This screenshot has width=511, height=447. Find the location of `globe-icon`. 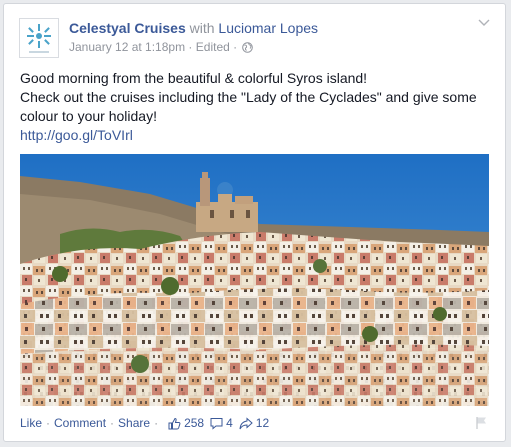

globe-icon is located at coordinates (248, 47).